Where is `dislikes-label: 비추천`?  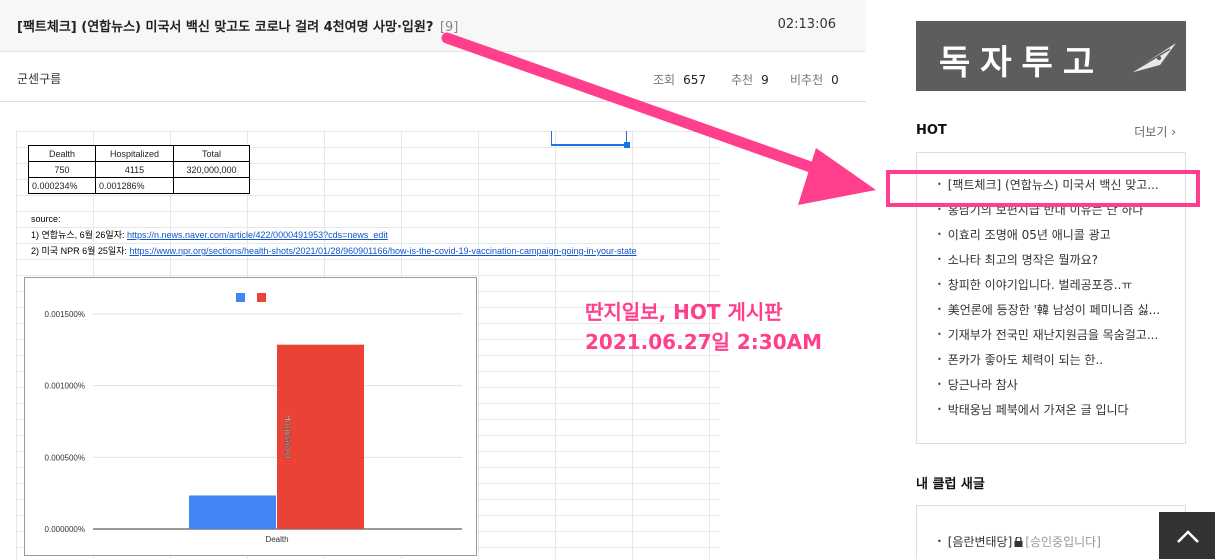
dislikes-label: 비추천 is located at coordinates (807, 80).